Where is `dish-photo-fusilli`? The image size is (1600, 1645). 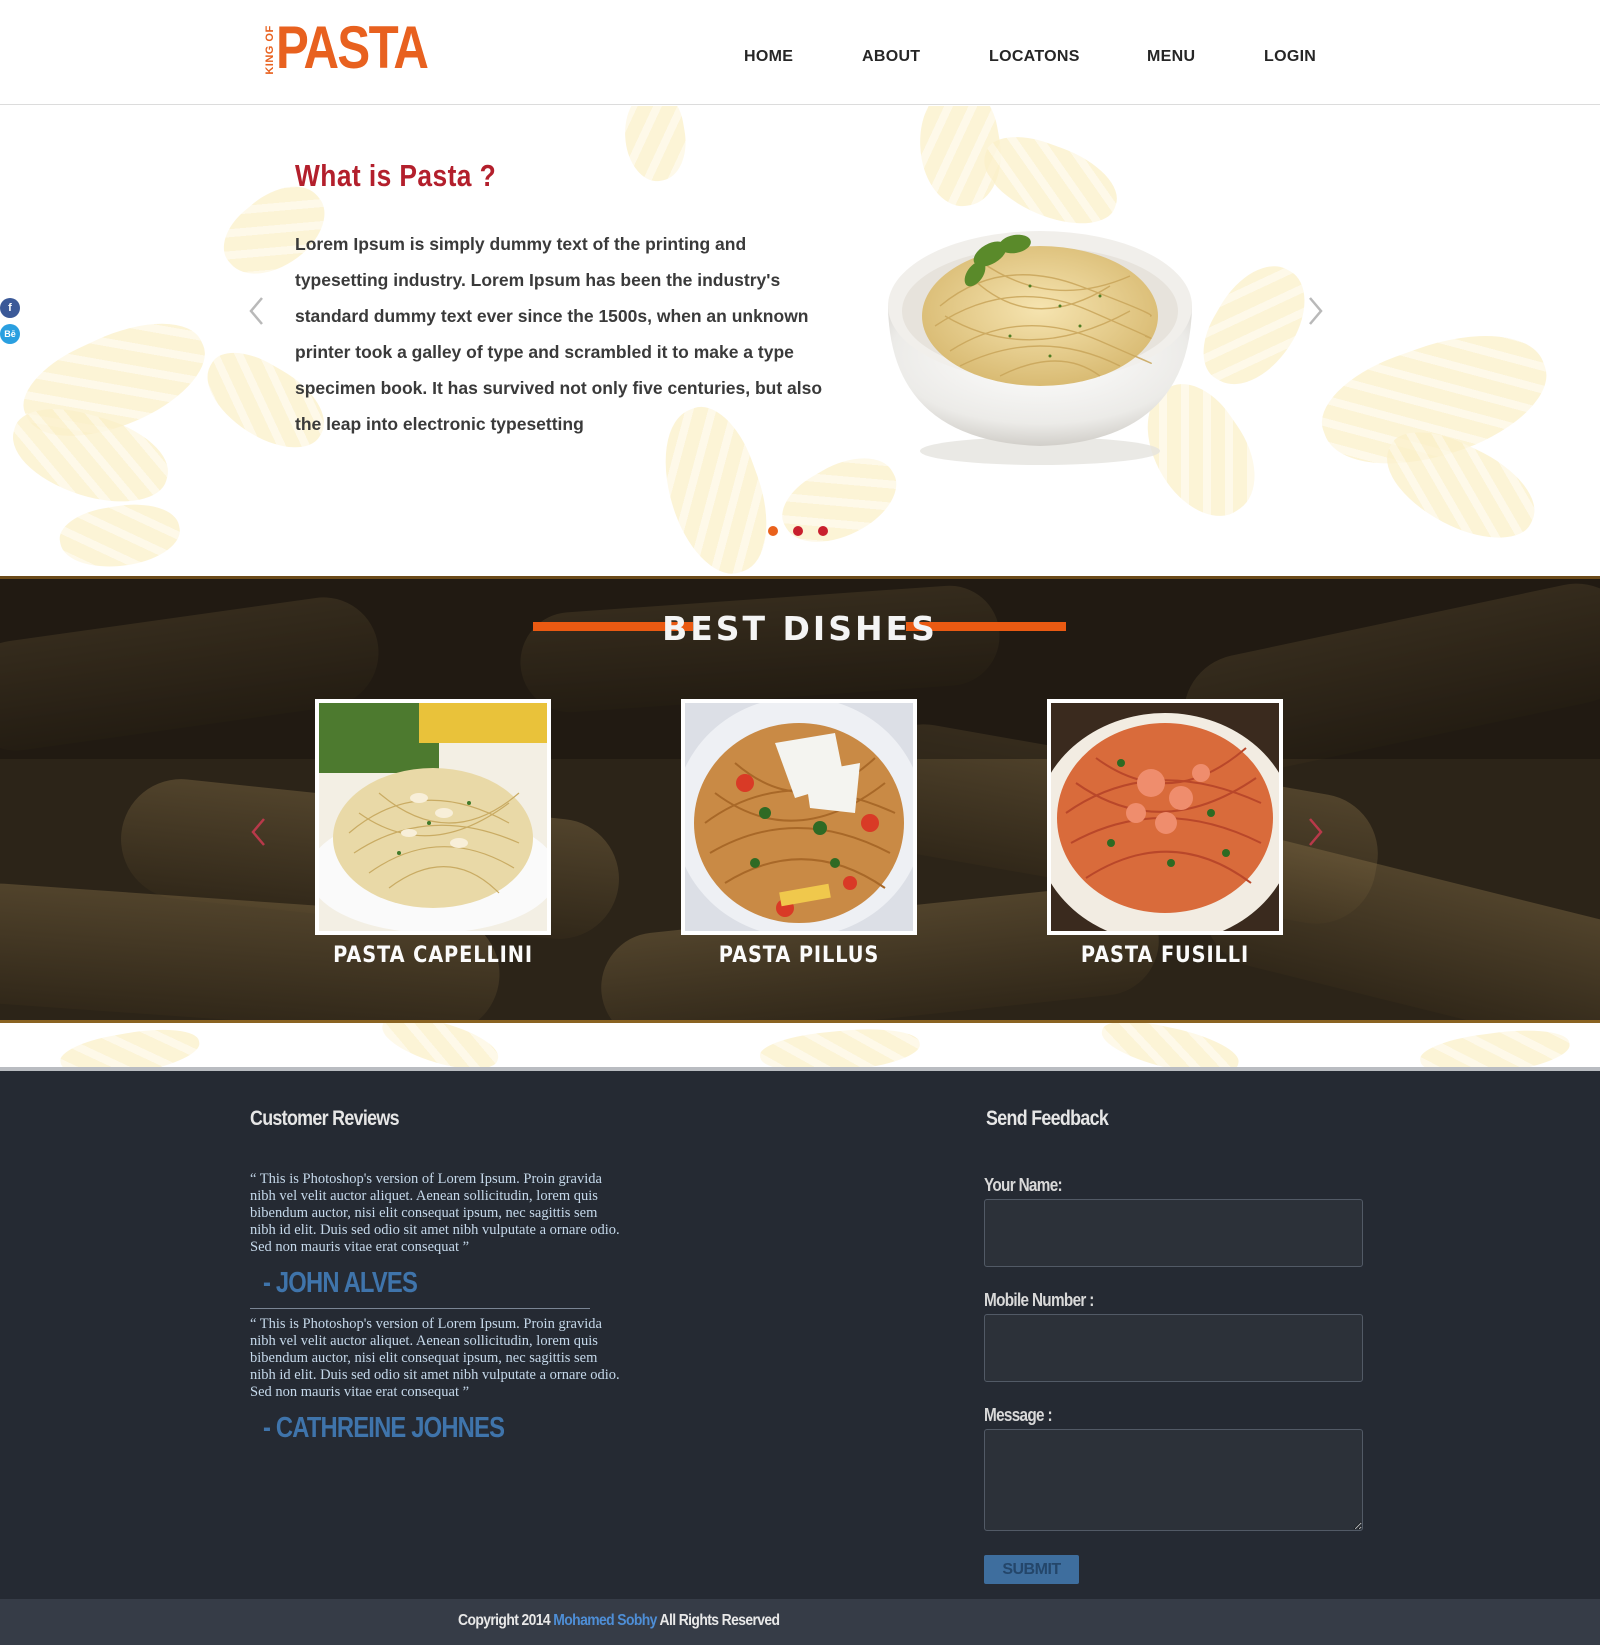
dish-photo-fusilli is located at coordinates (1165, 823).